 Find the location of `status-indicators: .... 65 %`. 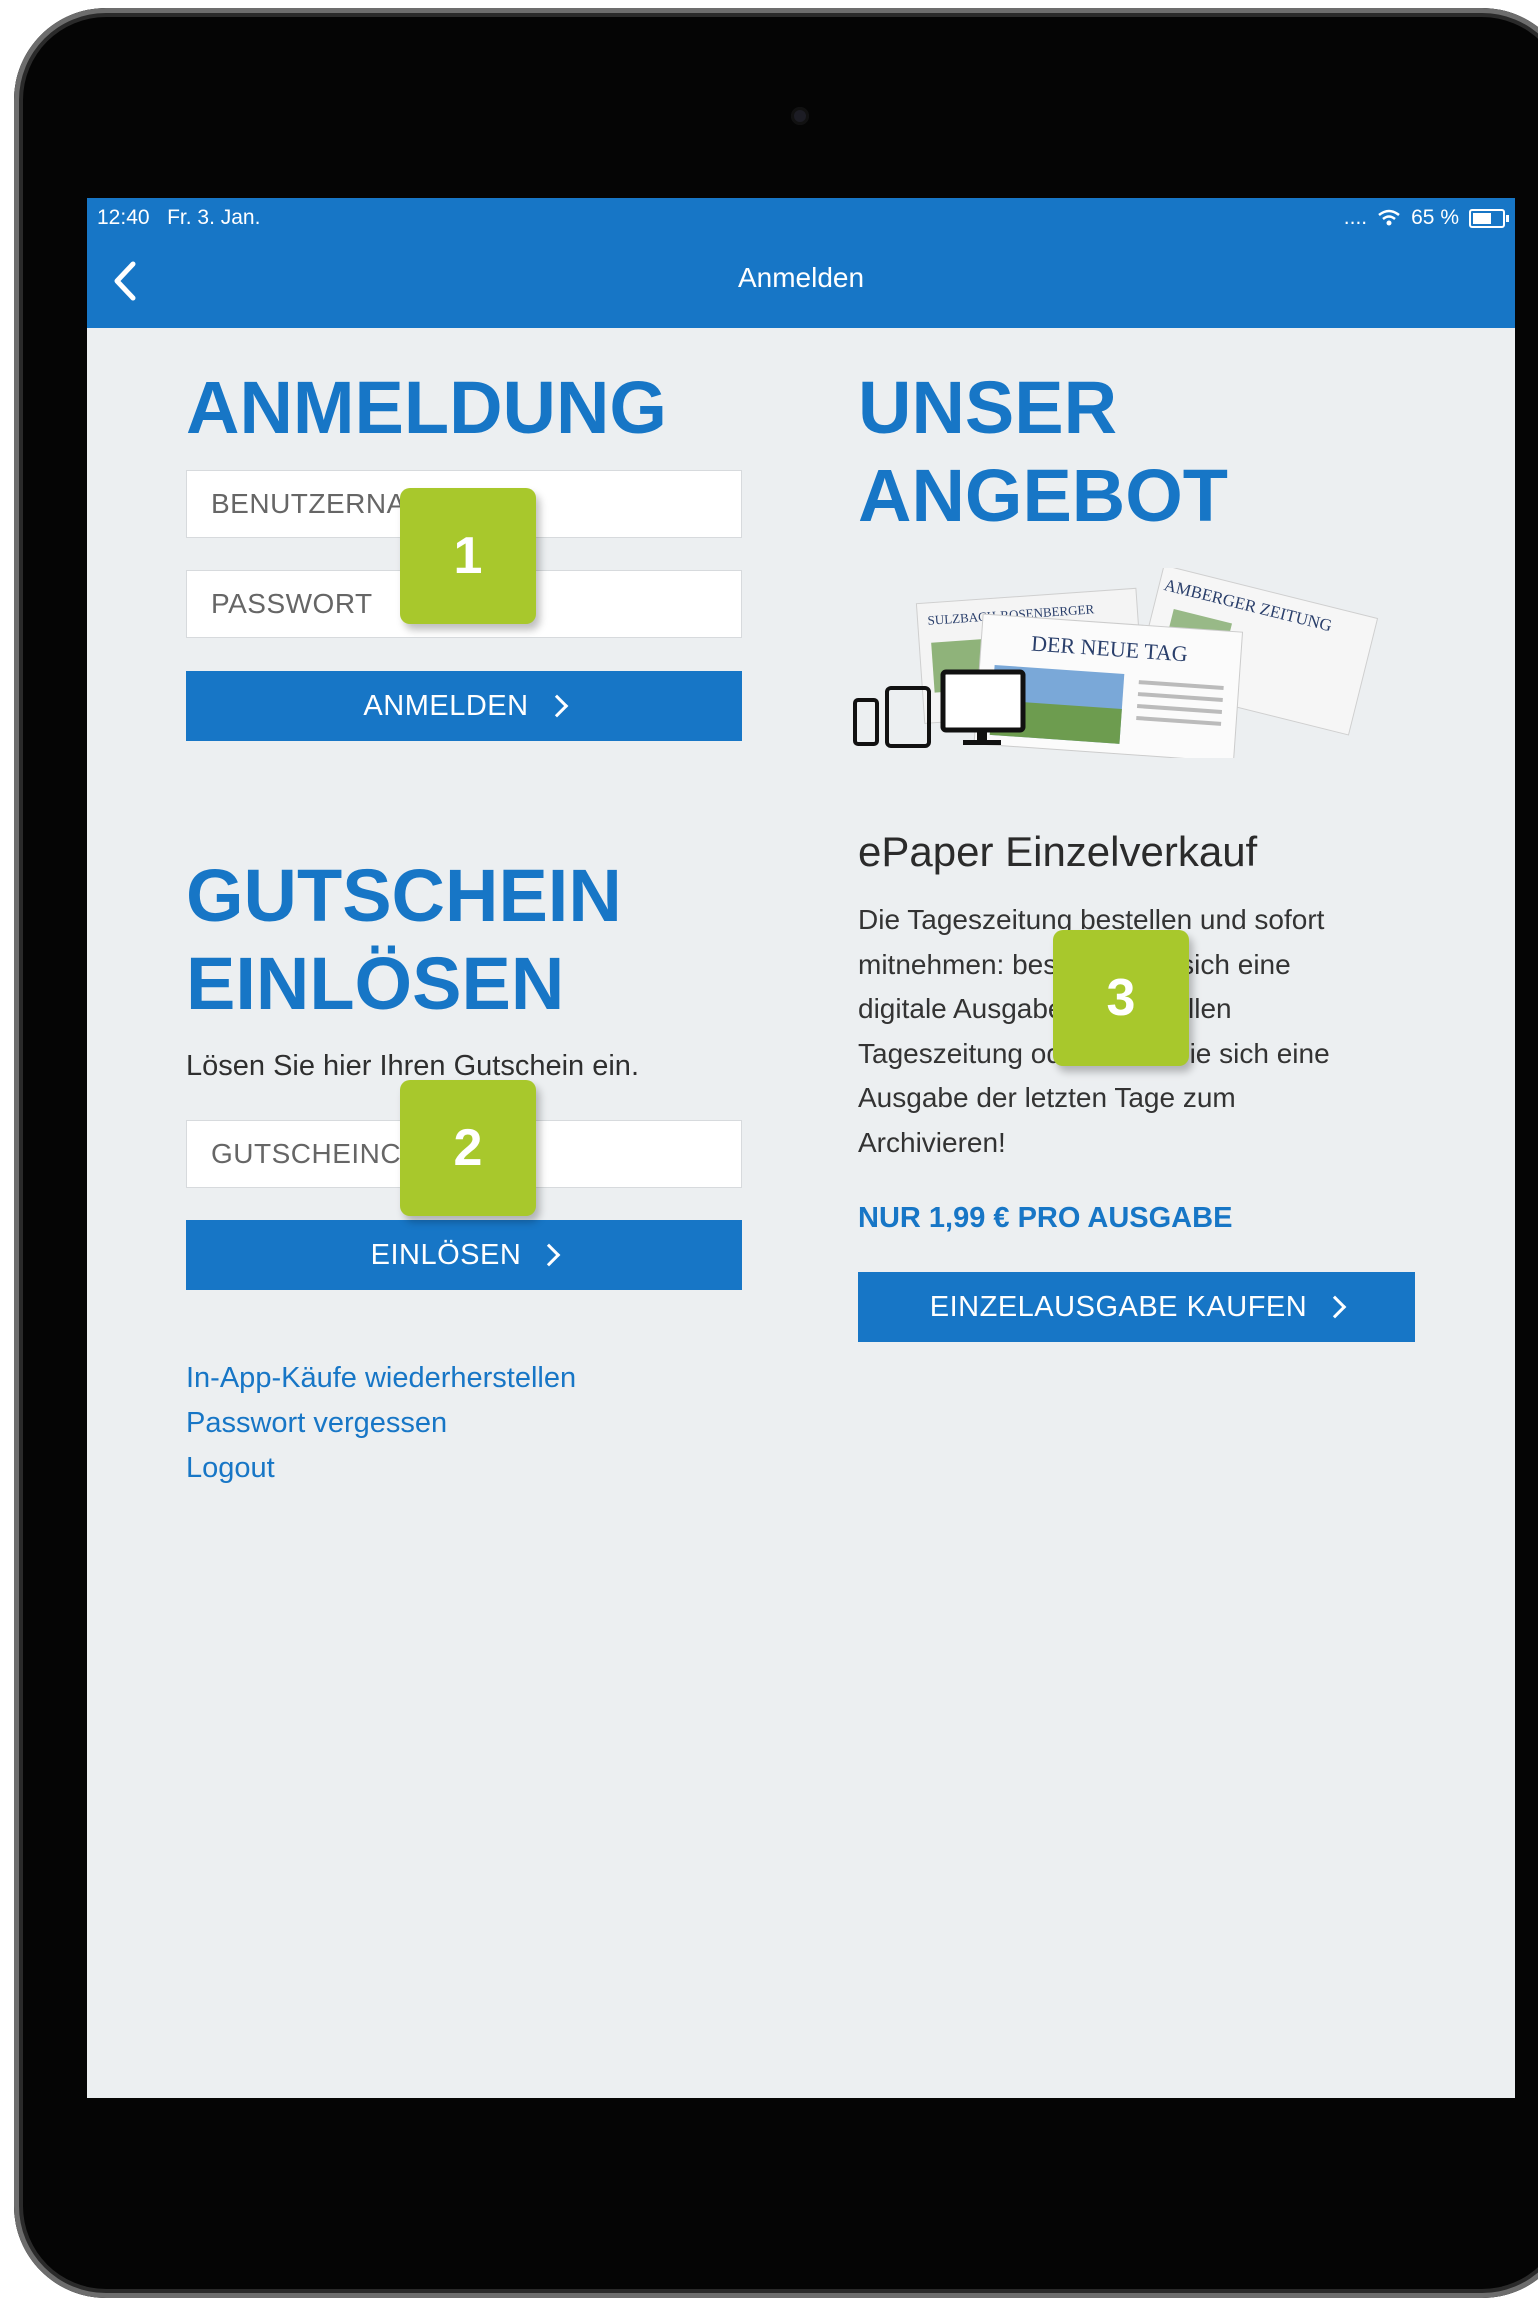

status-indicators: .... 65 % is located at coordinates (1426, 218).